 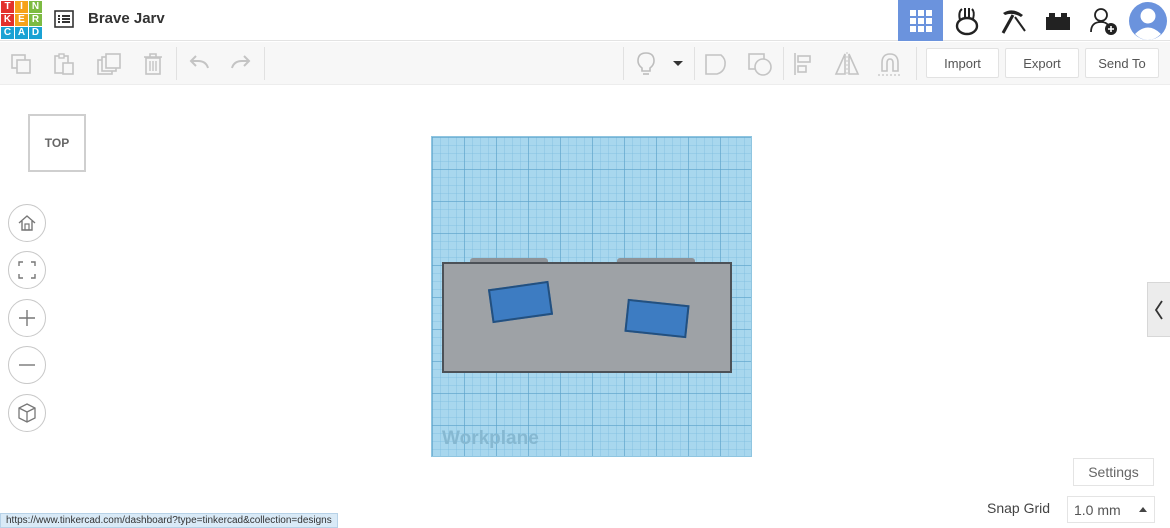 I want to click on send-to-button: Send To, so click(x=1122, y=63).